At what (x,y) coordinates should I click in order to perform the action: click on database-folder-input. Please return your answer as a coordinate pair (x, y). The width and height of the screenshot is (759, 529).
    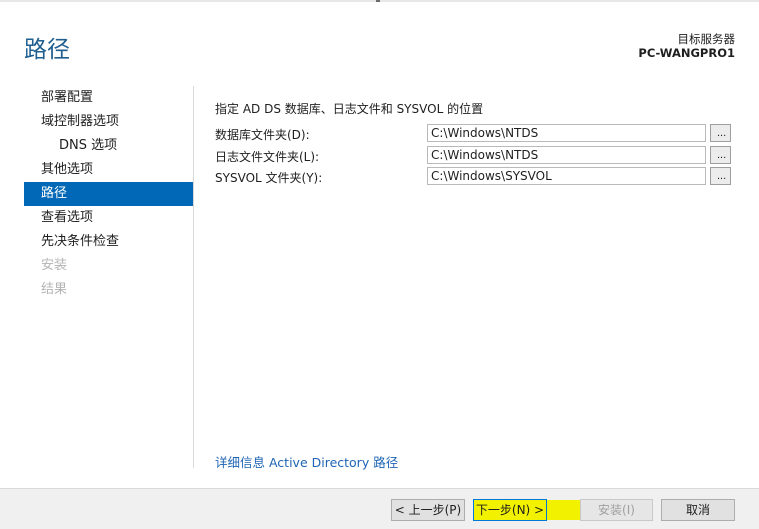
    Looking at the image, I should click on (566, 133).